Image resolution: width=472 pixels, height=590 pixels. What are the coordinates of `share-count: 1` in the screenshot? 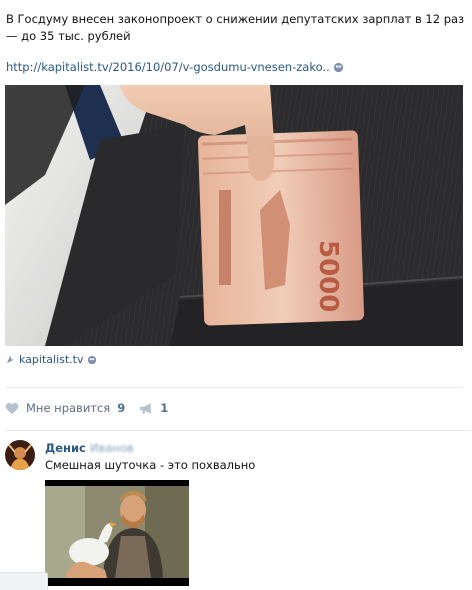 It's located at (164, 408).